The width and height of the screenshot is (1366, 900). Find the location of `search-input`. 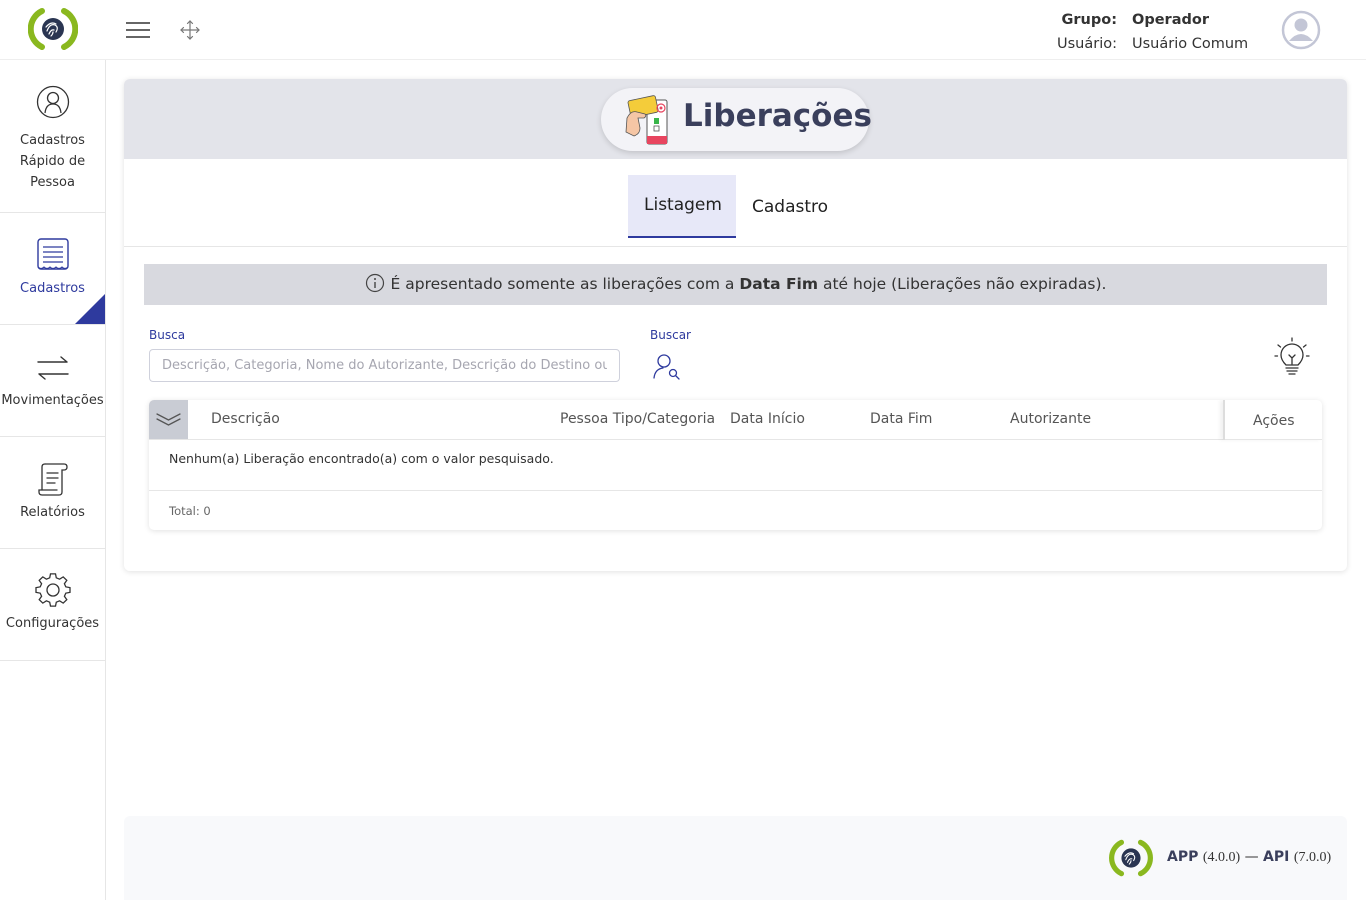

search-input is located at coordinates (384, 365).